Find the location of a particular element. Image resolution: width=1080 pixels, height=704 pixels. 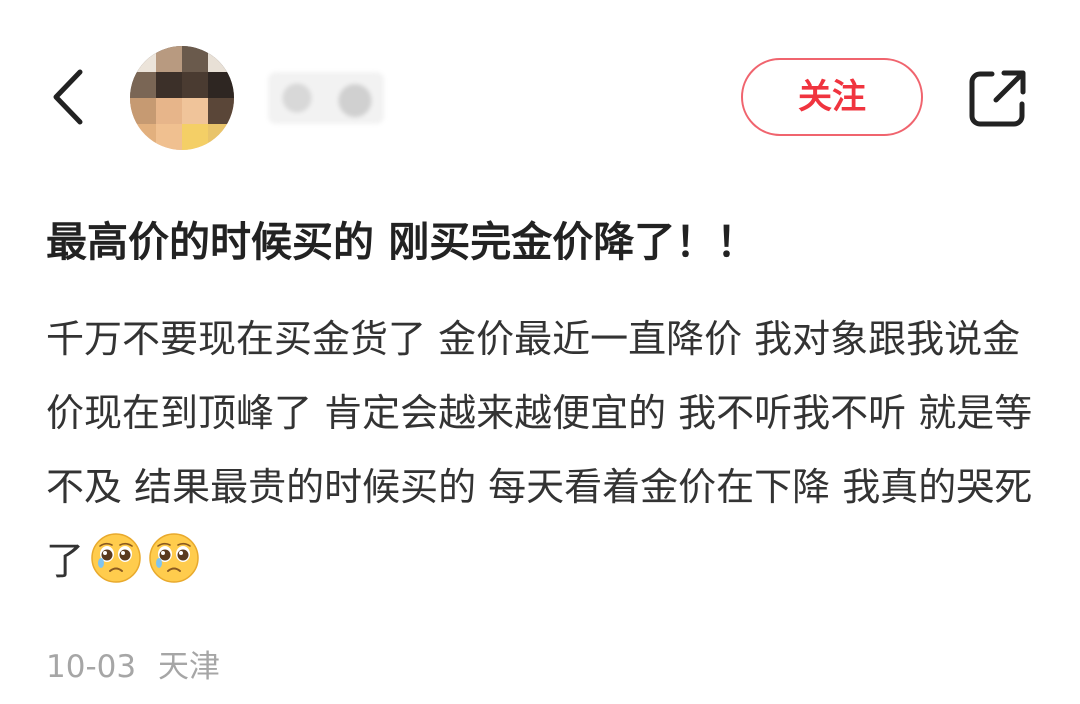

back-button is located at coordinates (70, 97).